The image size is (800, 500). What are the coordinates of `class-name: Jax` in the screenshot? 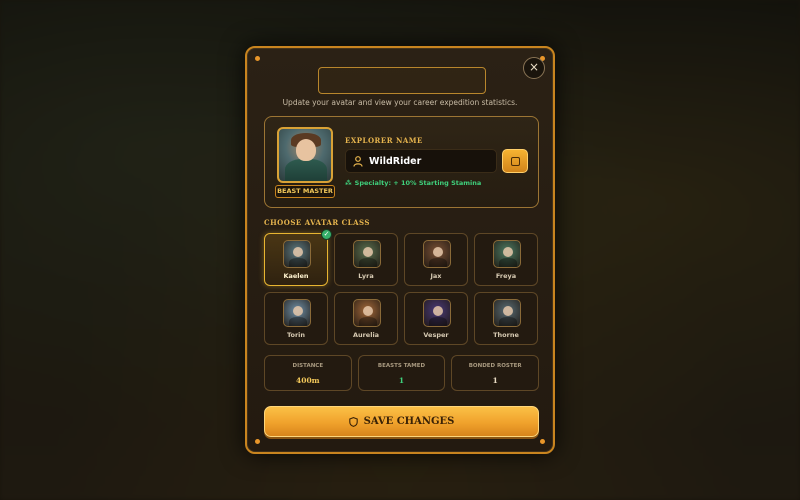 It's located at (436, 276).